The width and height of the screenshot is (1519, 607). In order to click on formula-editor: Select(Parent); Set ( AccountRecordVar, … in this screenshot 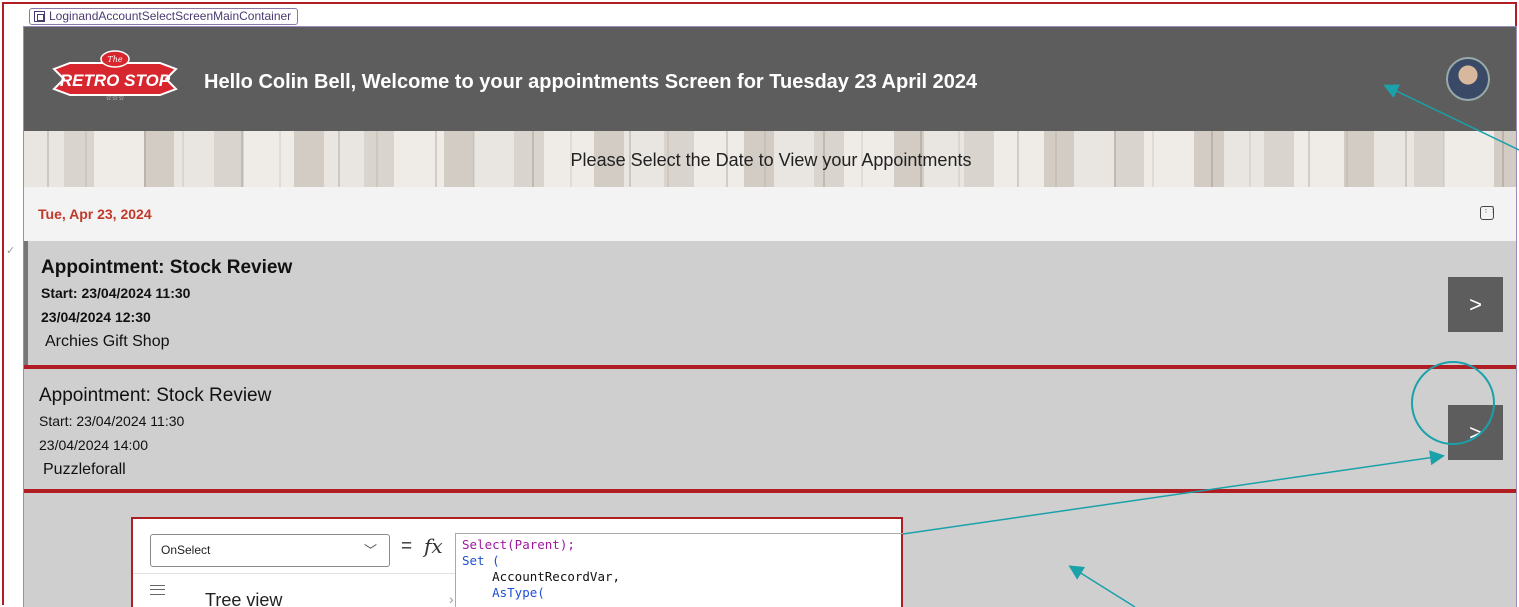, I will do `click(679, 570)`.